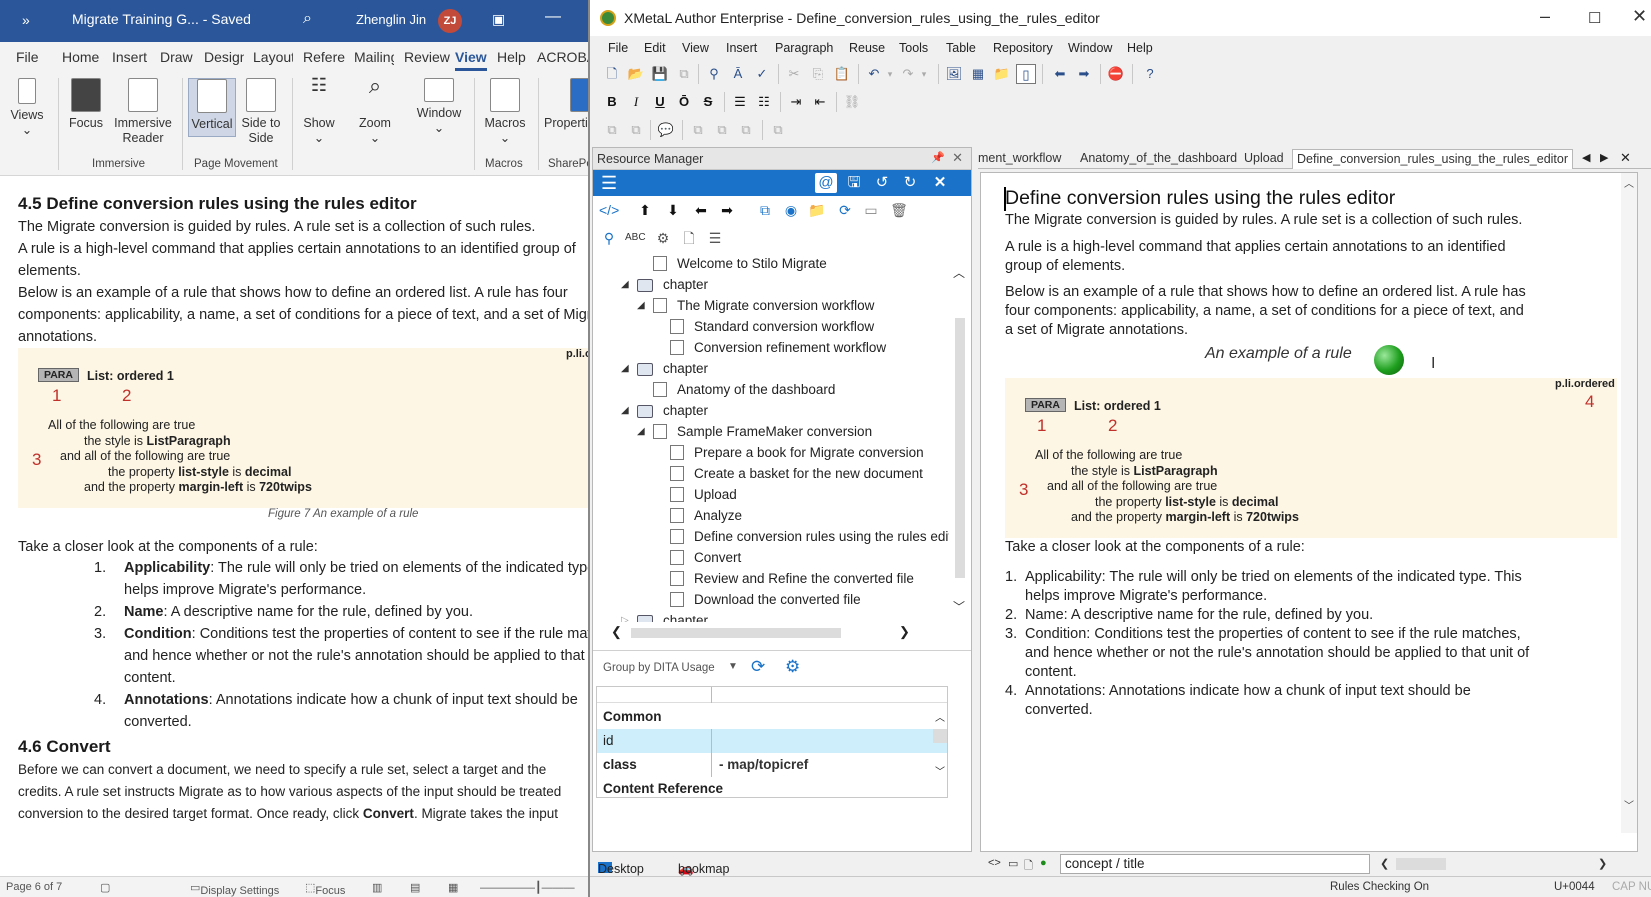 The height and width of the screenshot is (897, 1651). What do you see at coordinates (505, 112) in the screenshot?
I see `macros-button: Macros ⌄` at bounding box center [505, 112].